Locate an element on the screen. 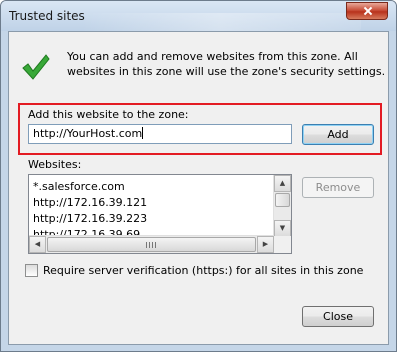  require-https-checkbox is located at coordinates (31, 270).